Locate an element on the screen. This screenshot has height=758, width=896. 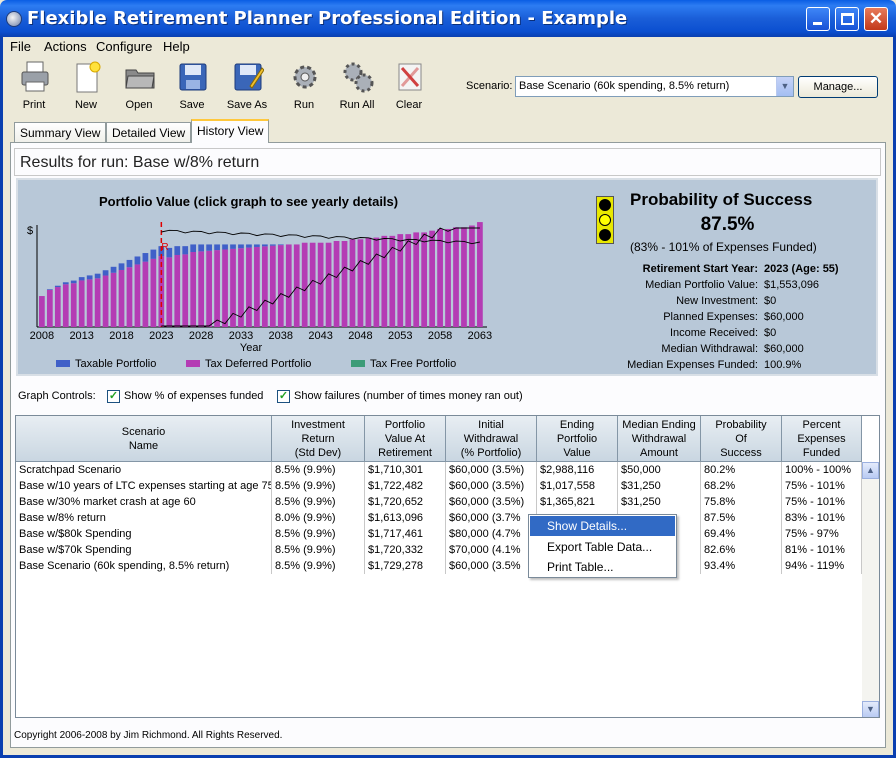
table-cell: $1,729,278 is located at coordinates (405, 566).